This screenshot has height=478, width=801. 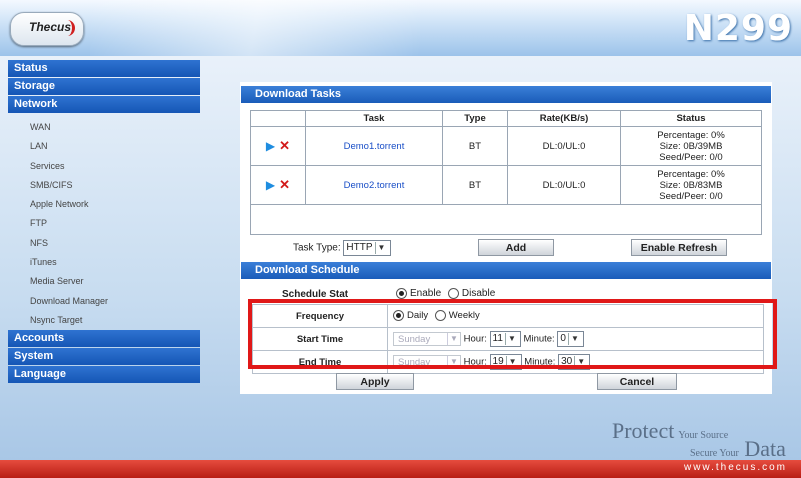 I want to click on footer-url: www.thecus.com, so click(x=735, y=467).